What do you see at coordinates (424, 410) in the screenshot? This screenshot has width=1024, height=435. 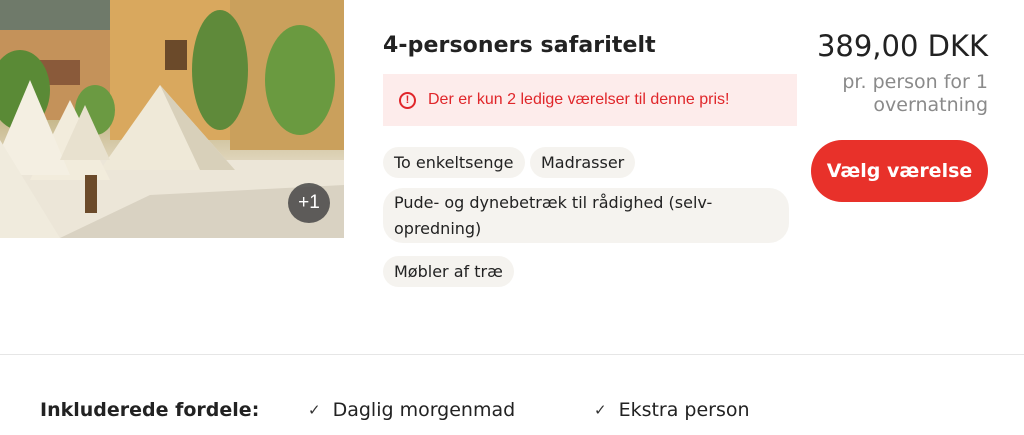 I see `benefit-item-label: Daglig morgenmad` at bounding box center [424, 410].